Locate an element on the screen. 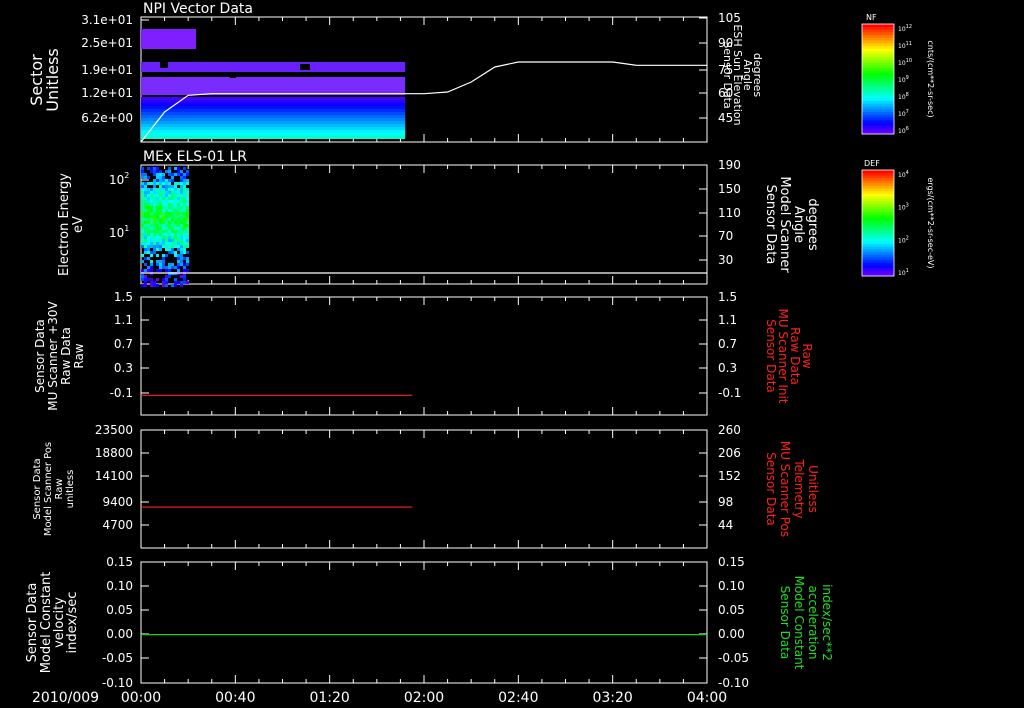  right-tick-label: -0.10 is located at coordinates (733, 683).